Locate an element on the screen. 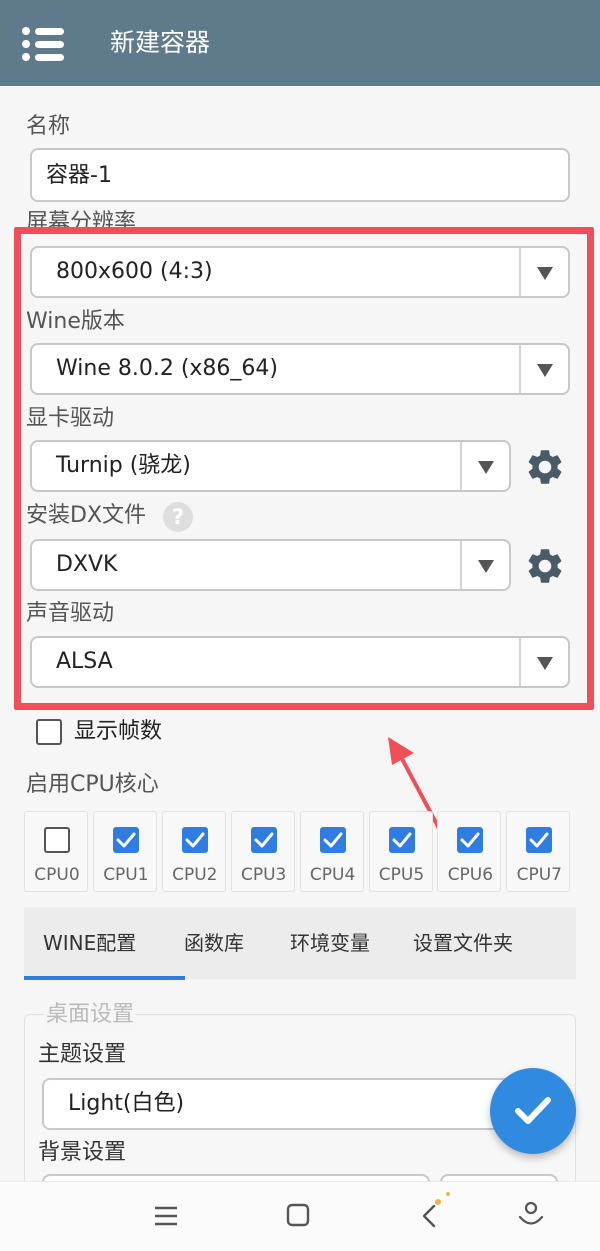 This screenshot has width=600, height=1251. tab-libraries: 函数库 is located at coordinates (214, 943).